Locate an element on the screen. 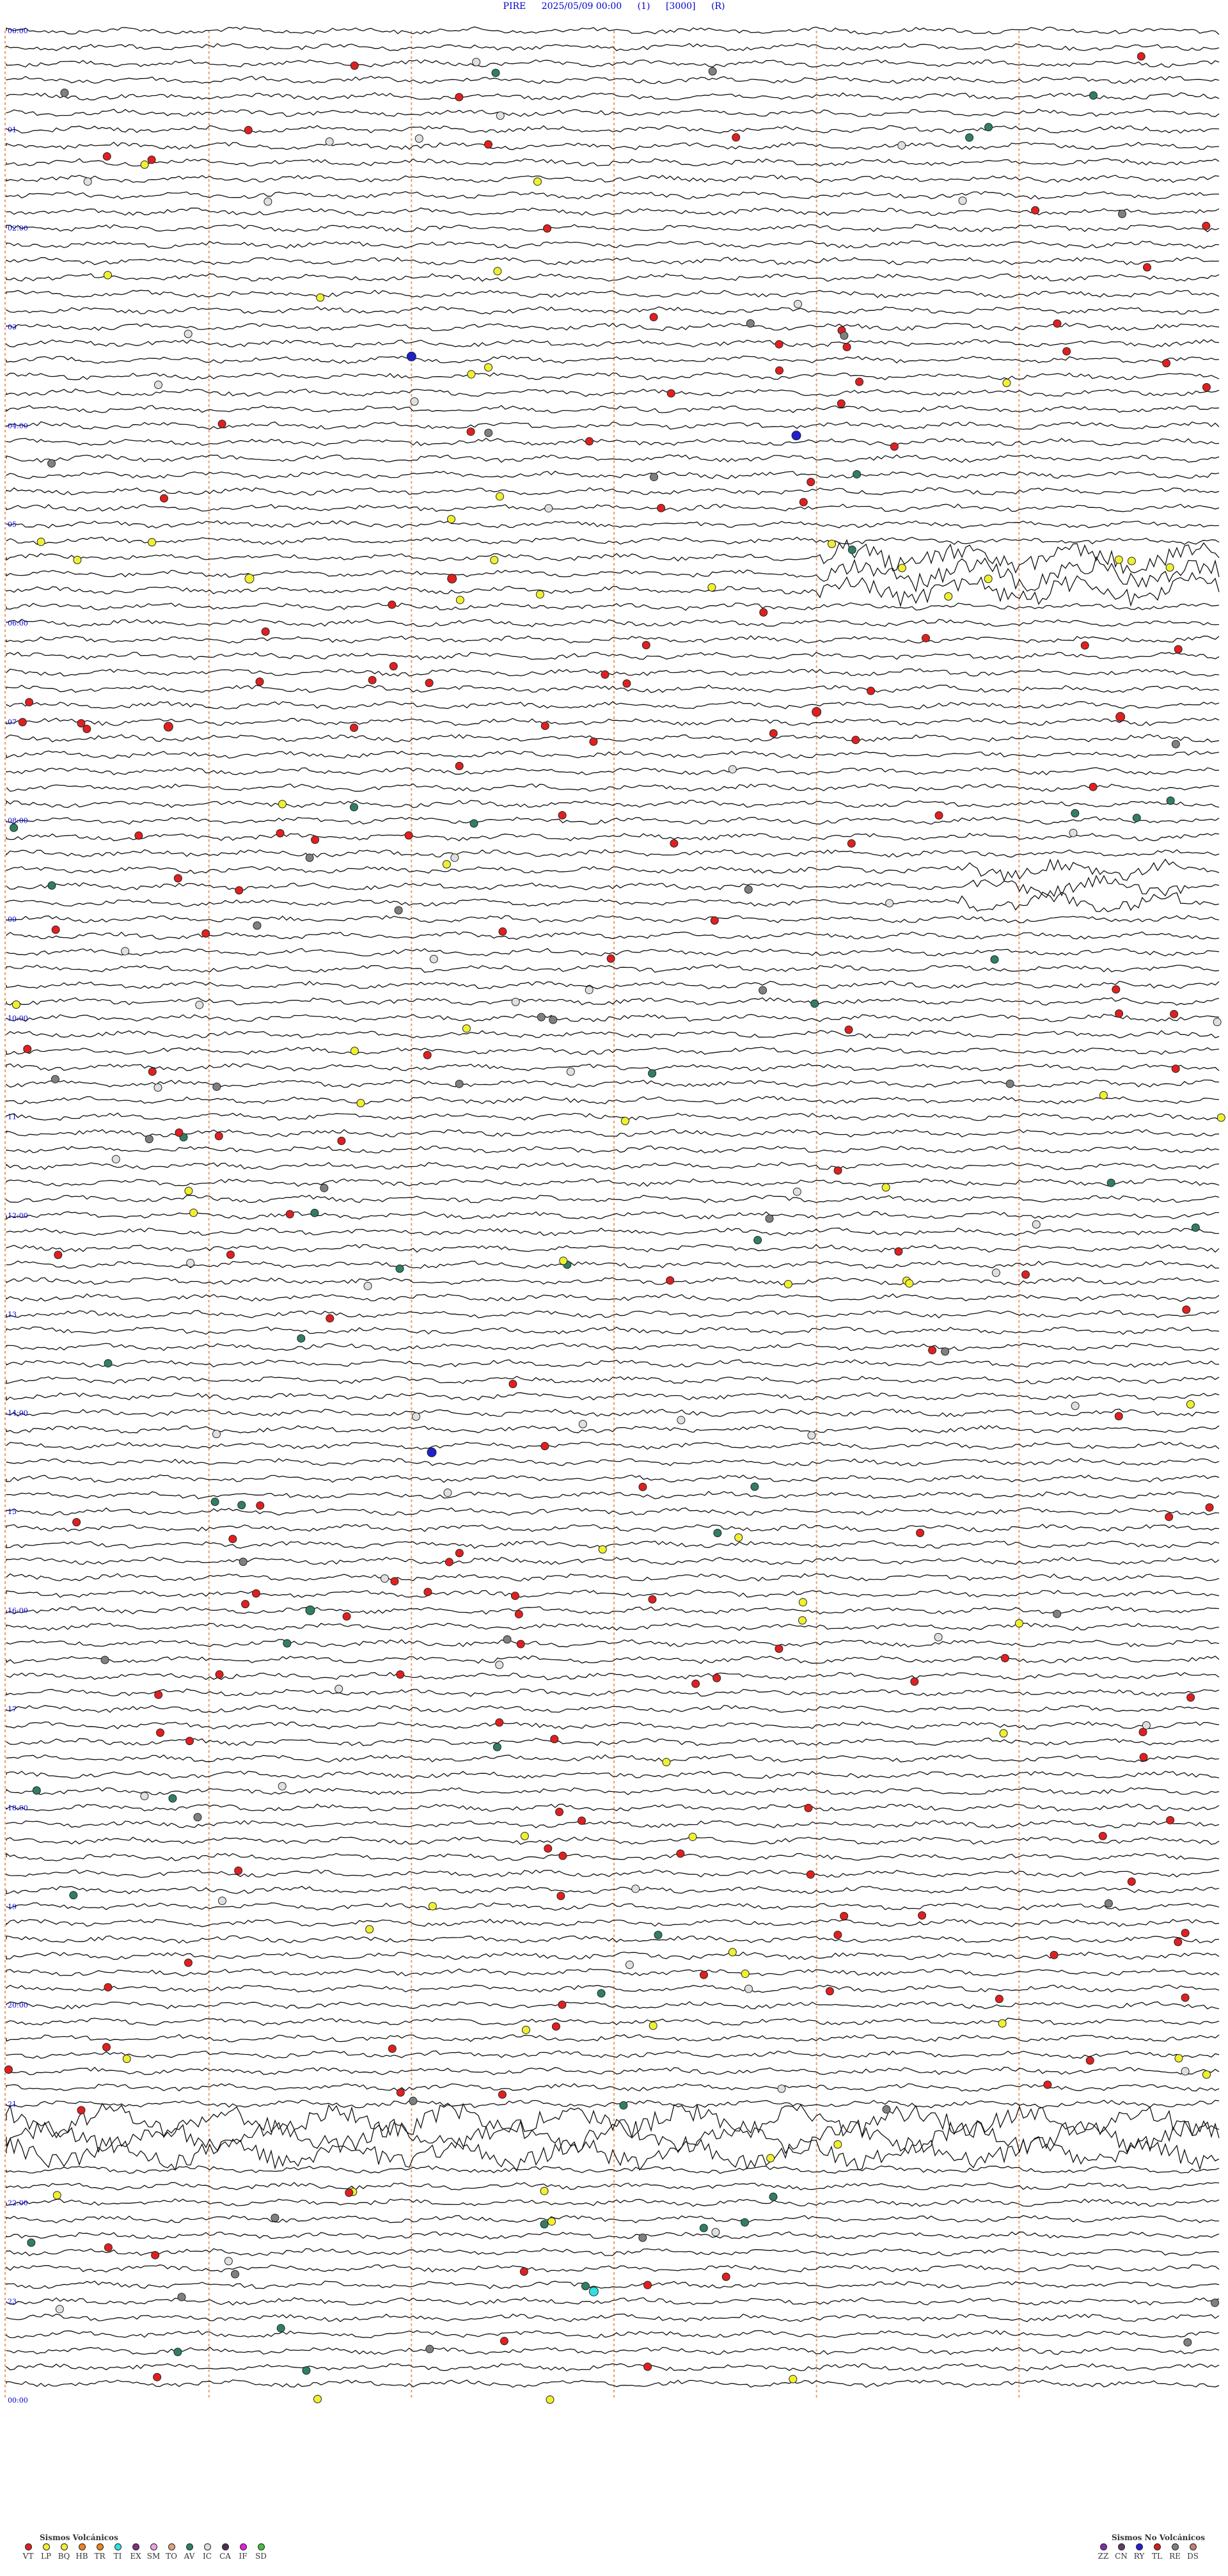 Image resolution: width=1228 pixels, height=2576 pixels. hour-tick-label: 23 is located at coordinates (12, 2302).